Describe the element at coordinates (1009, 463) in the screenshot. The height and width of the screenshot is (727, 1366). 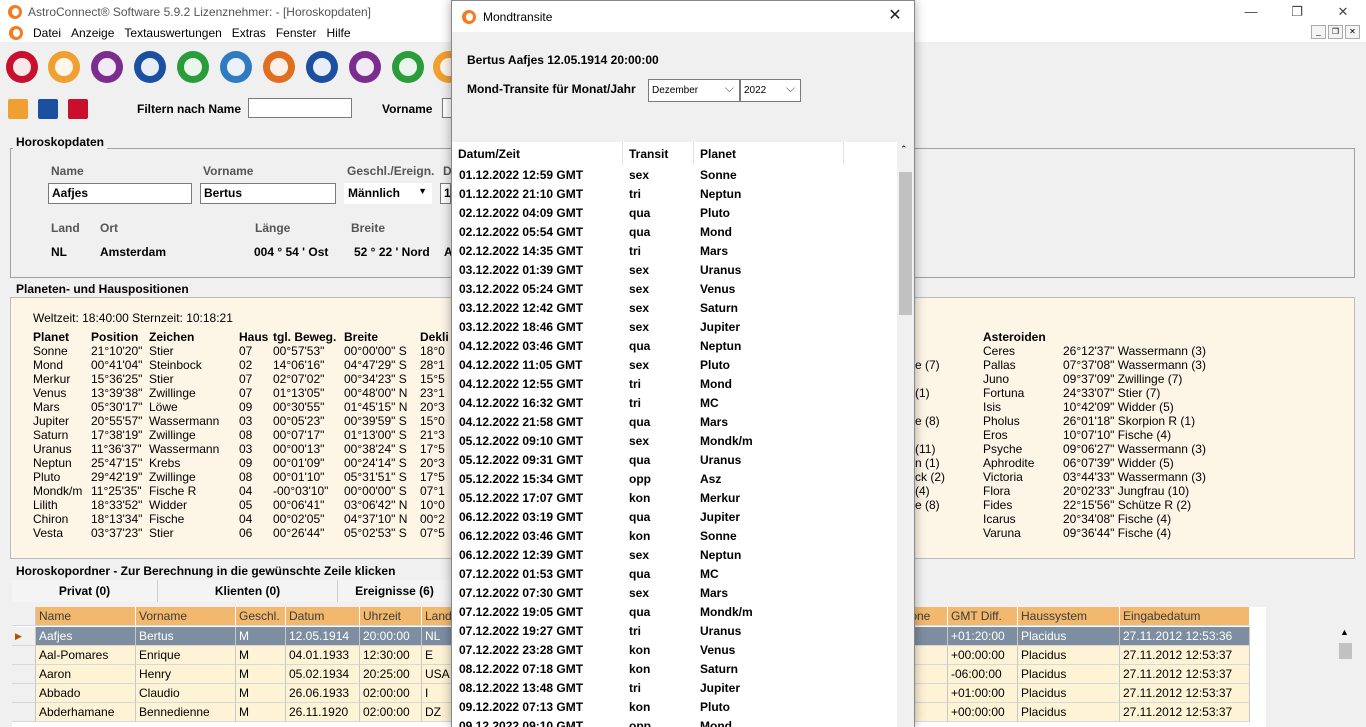
I see `asteroid-name: Aphrodite` at that location.